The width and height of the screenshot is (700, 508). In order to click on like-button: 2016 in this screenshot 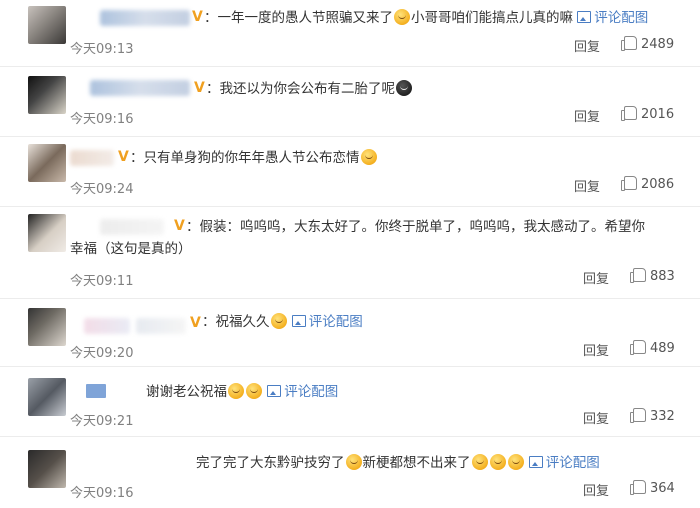, I will do `click(648, 114)`.